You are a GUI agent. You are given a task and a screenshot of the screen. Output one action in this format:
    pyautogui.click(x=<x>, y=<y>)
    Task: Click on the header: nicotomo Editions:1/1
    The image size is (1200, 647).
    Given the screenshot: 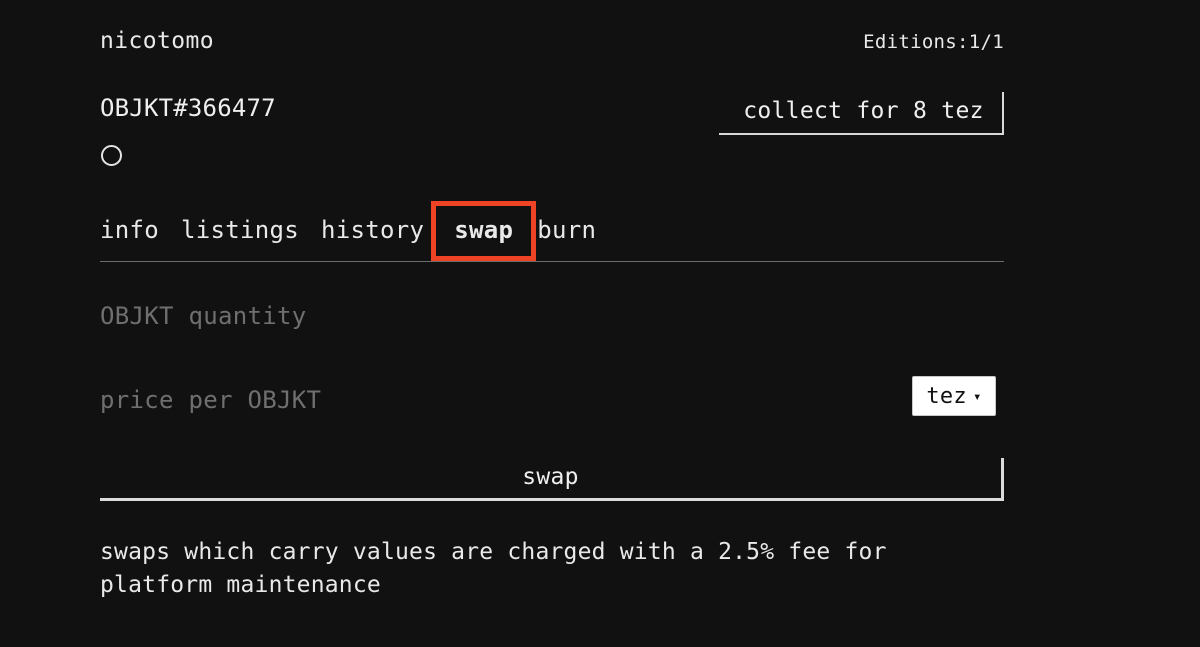 What is the action you would take?
    pyautogui.click(x=552, y=41)
    